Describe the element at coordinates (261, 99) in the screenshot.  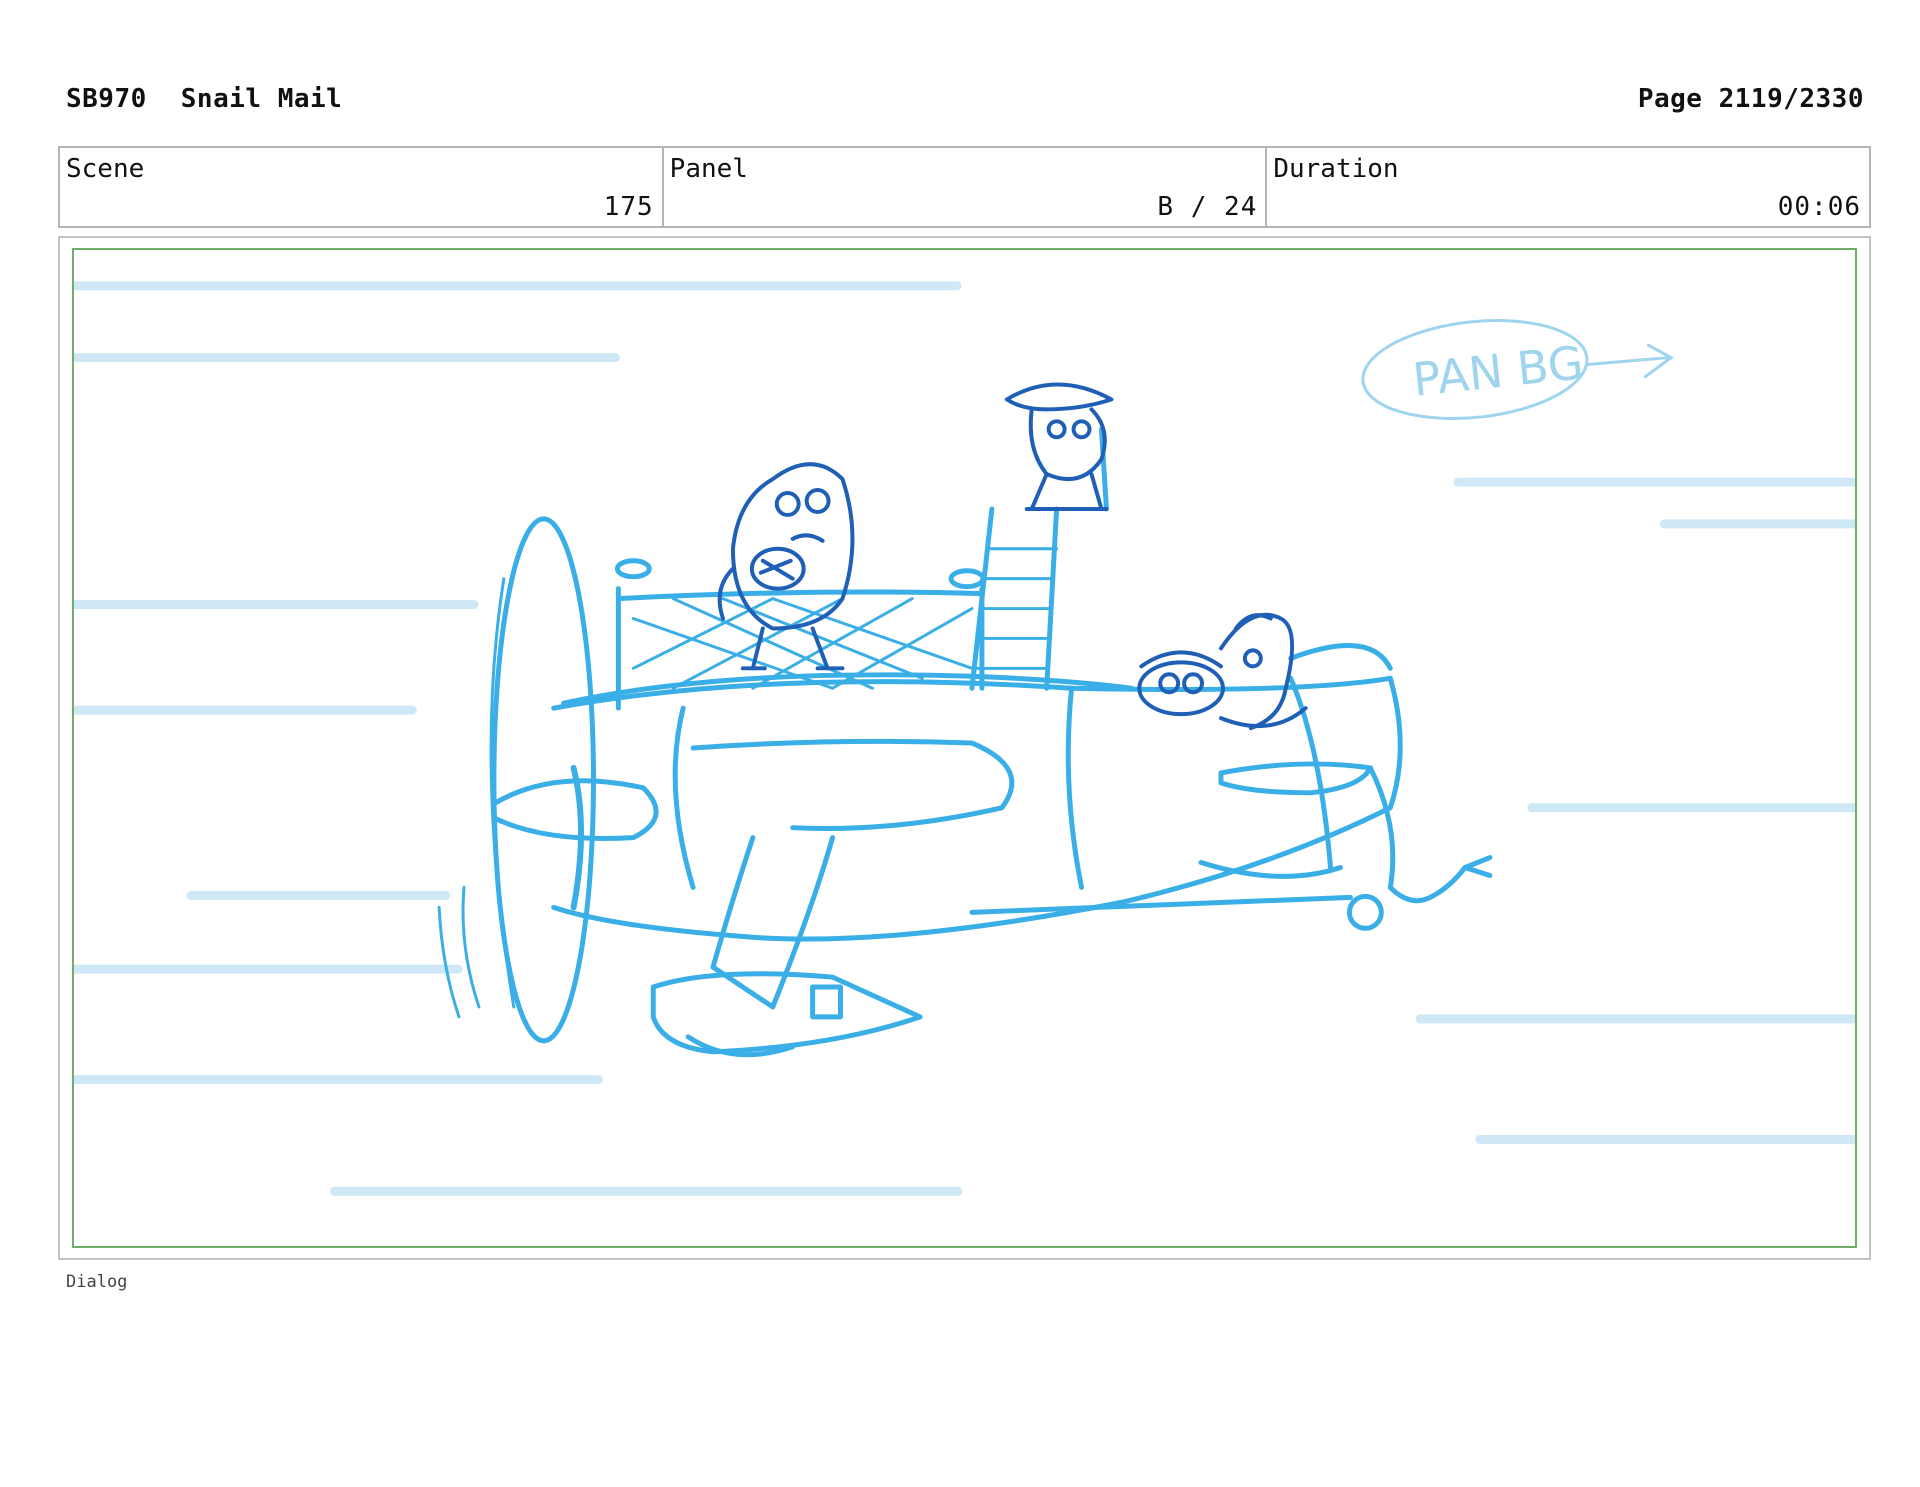
I see `episode-title: Snail Mail` at that location.